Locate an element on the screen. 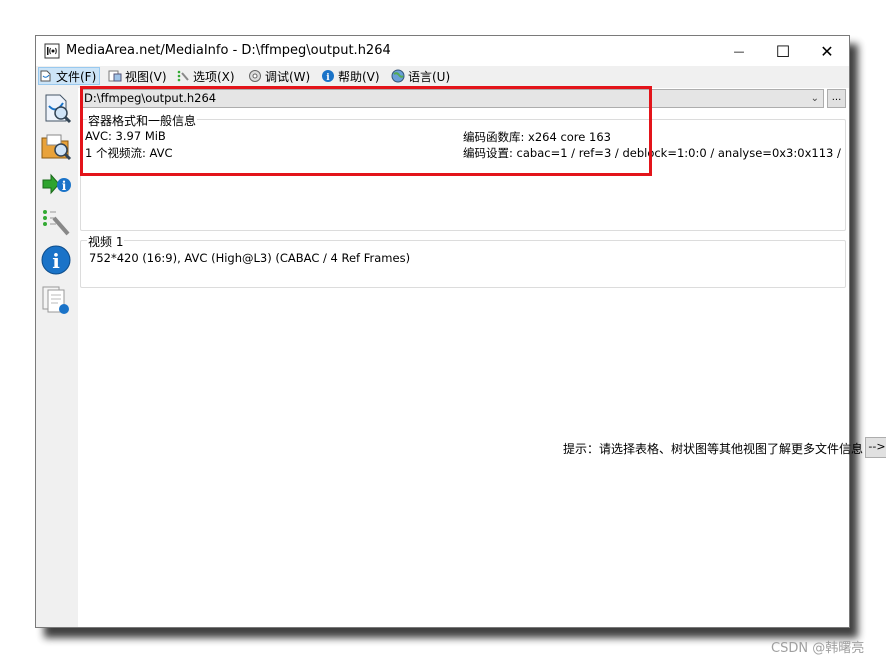 Image resolution: width=886 pixels, height=663 pixels. watermark: CSDN @韩曙亮 is located at coordinates (818, 648).